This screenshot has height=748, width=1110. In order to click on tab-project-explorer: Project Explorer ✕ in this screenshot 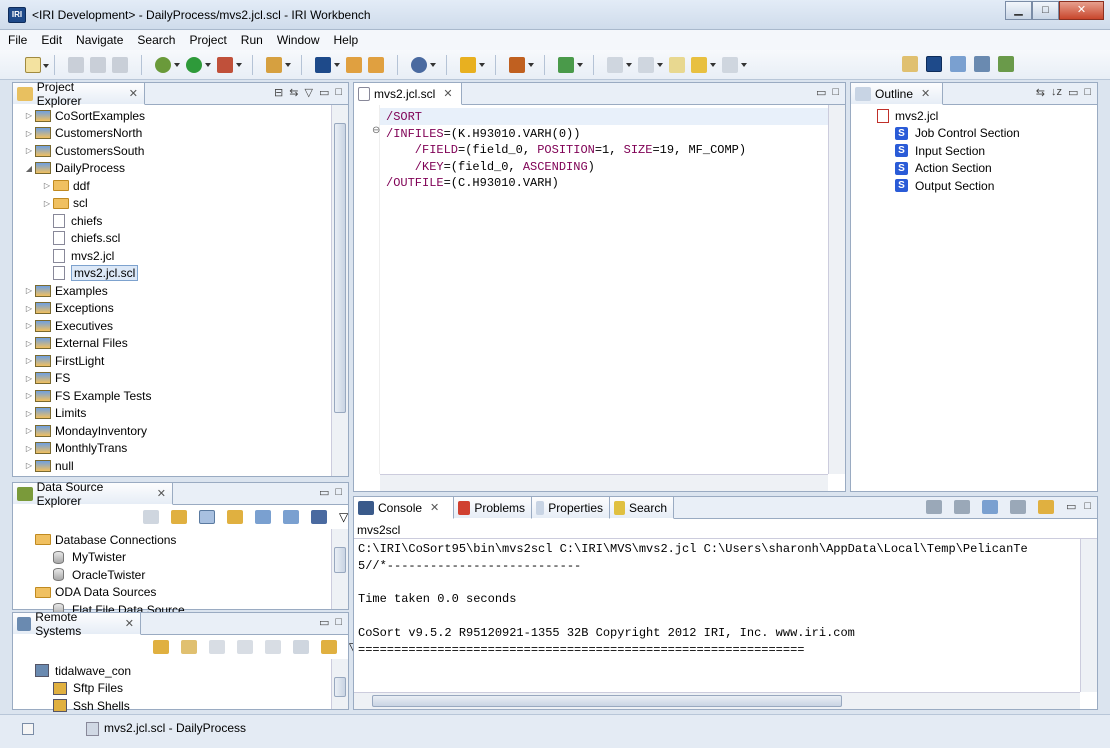, I will do `click(79, 94)`.